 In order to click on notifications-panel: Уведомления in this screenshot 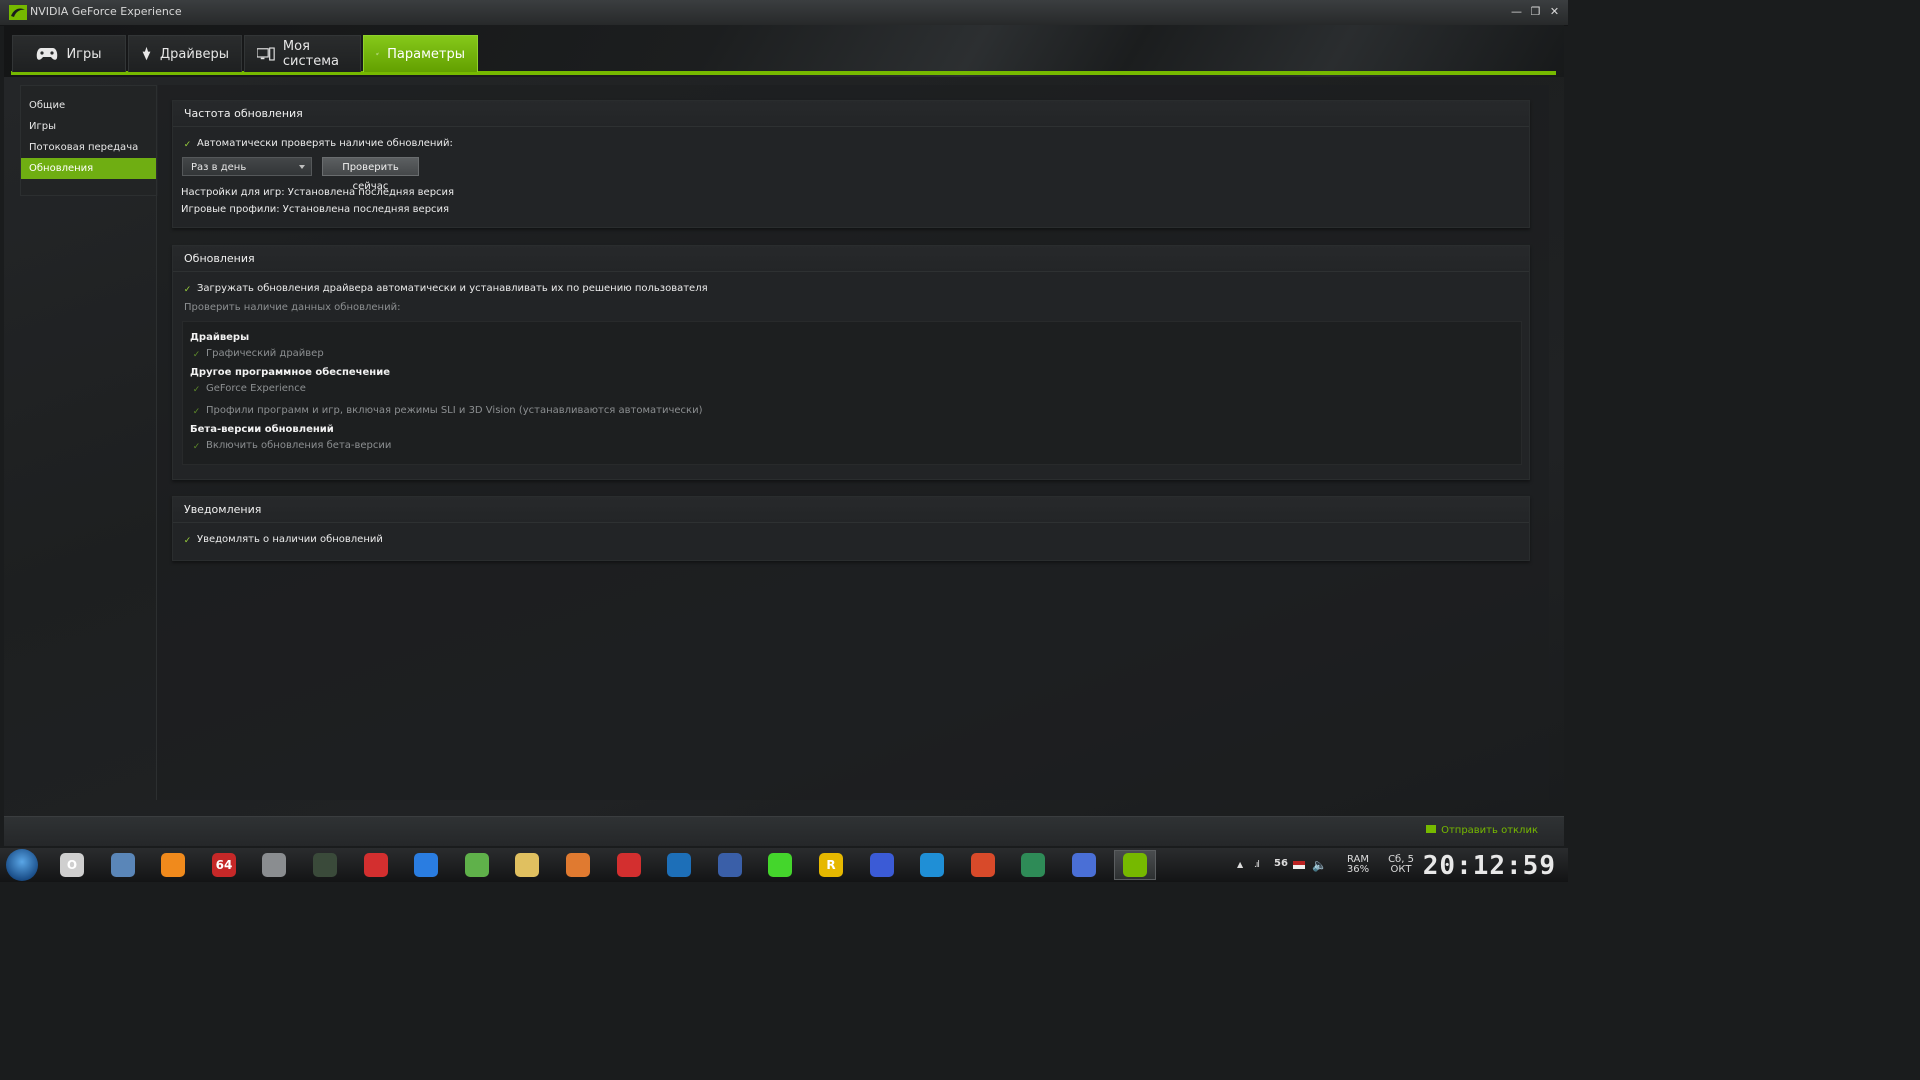, I will do `click(851, 528)`.